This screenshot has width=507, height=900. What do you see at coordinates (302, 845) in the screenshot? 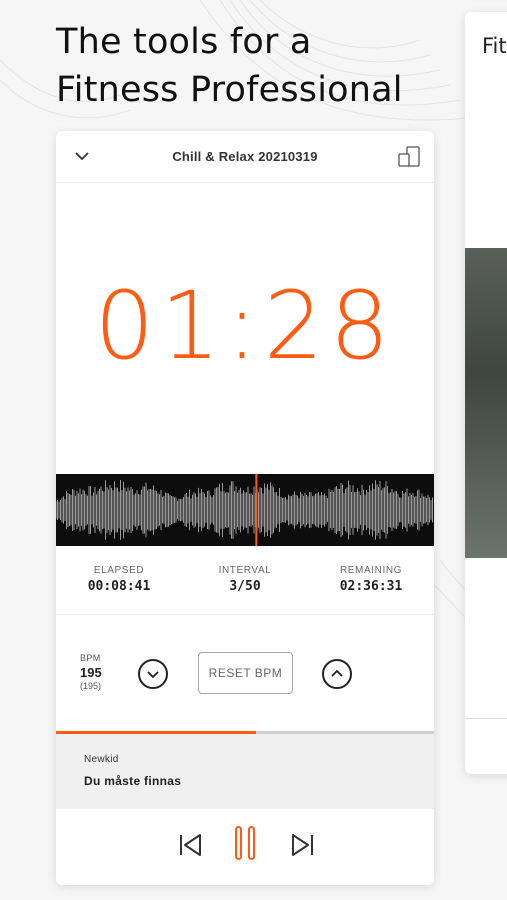
I see `skip-next-icon` at bounding box center [302, 845].